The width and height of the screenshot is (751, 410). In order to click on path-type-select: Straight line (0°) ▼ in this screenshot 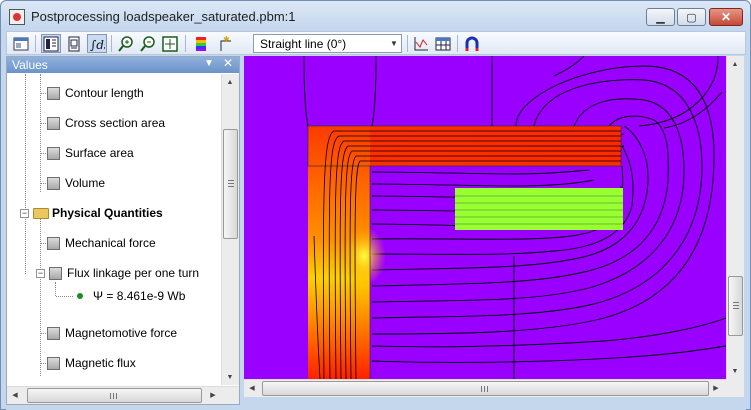, I will do `click(327, 43)`.